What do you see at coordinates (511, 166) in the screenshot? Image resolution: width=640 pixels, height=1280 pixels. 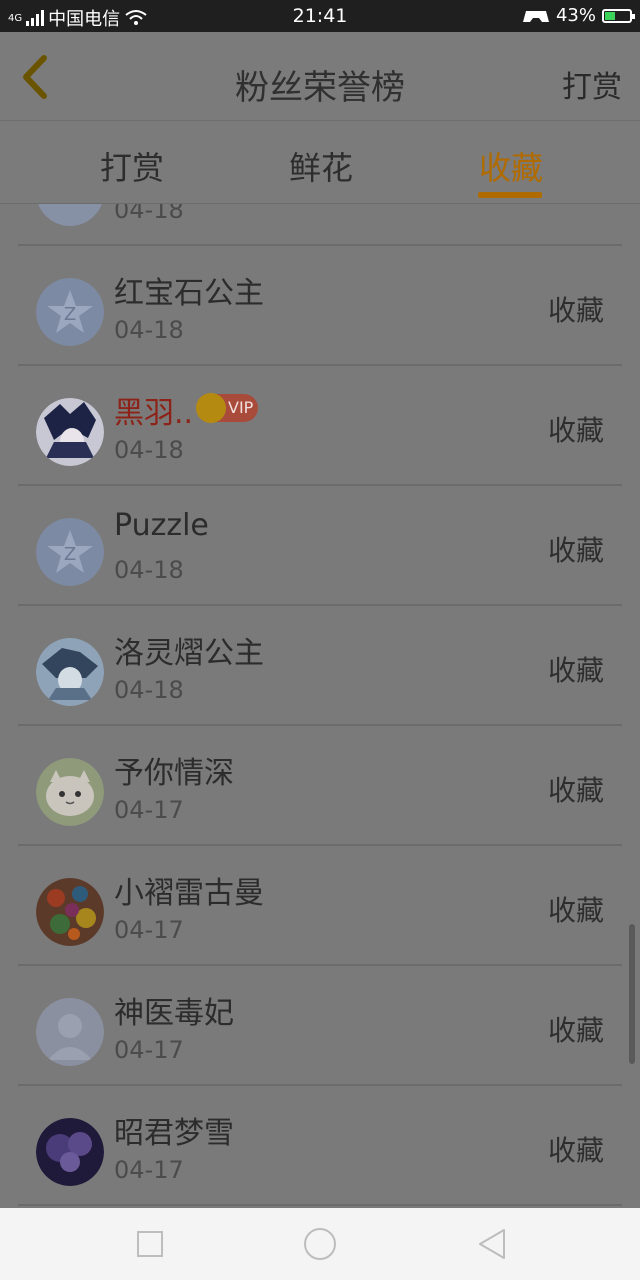 I see `tab-favorites: 收藏` at bounding box center [511, 166].